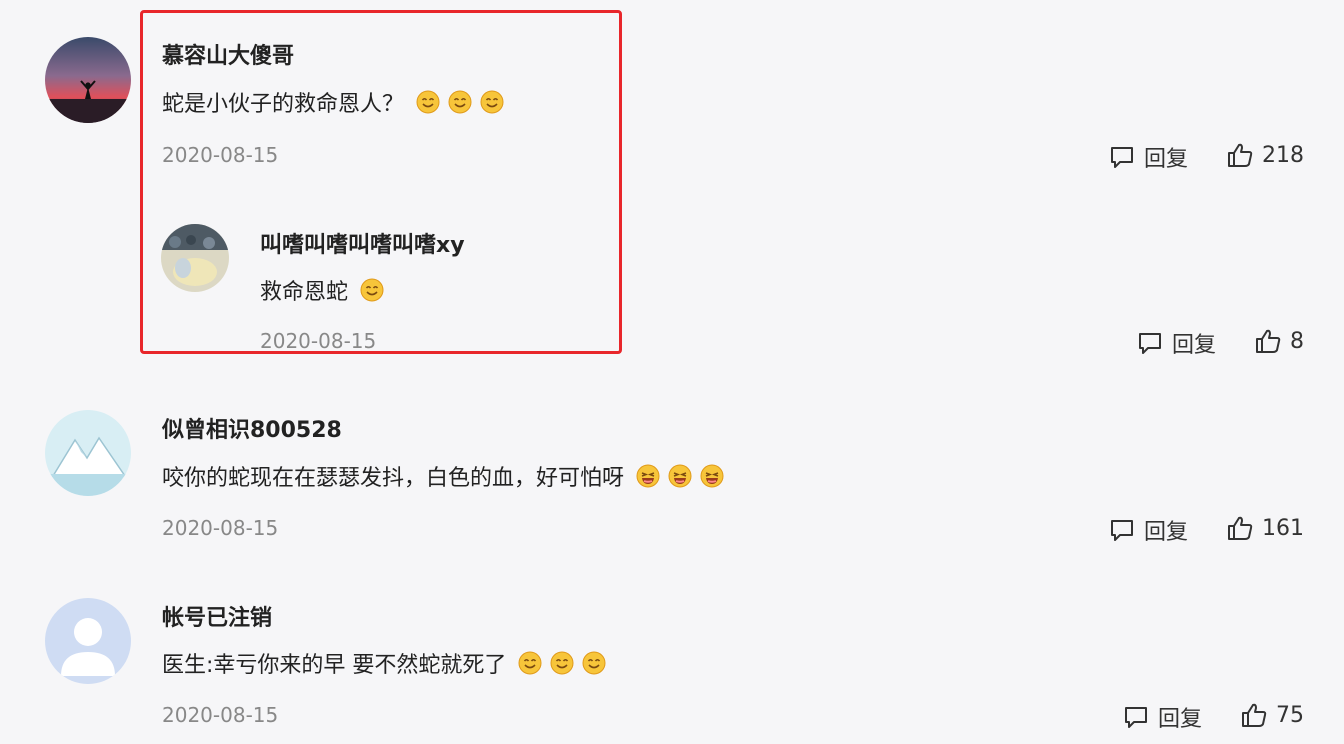  I want to click on like-button: 218, so click(1265, 155).